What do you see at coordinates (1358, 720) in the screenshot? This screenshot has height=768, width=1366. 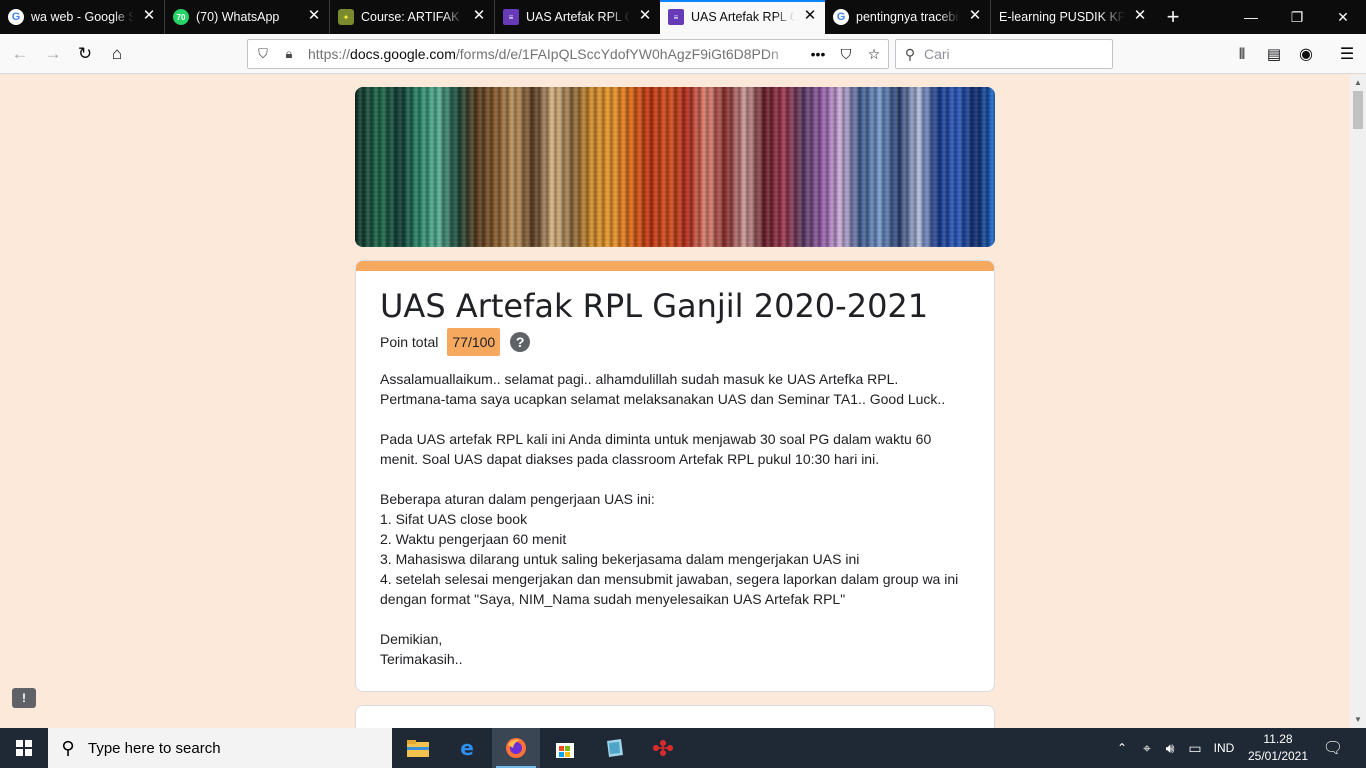 I see `scroll-down-icon: ▼` at bounding box center [1358, 720].